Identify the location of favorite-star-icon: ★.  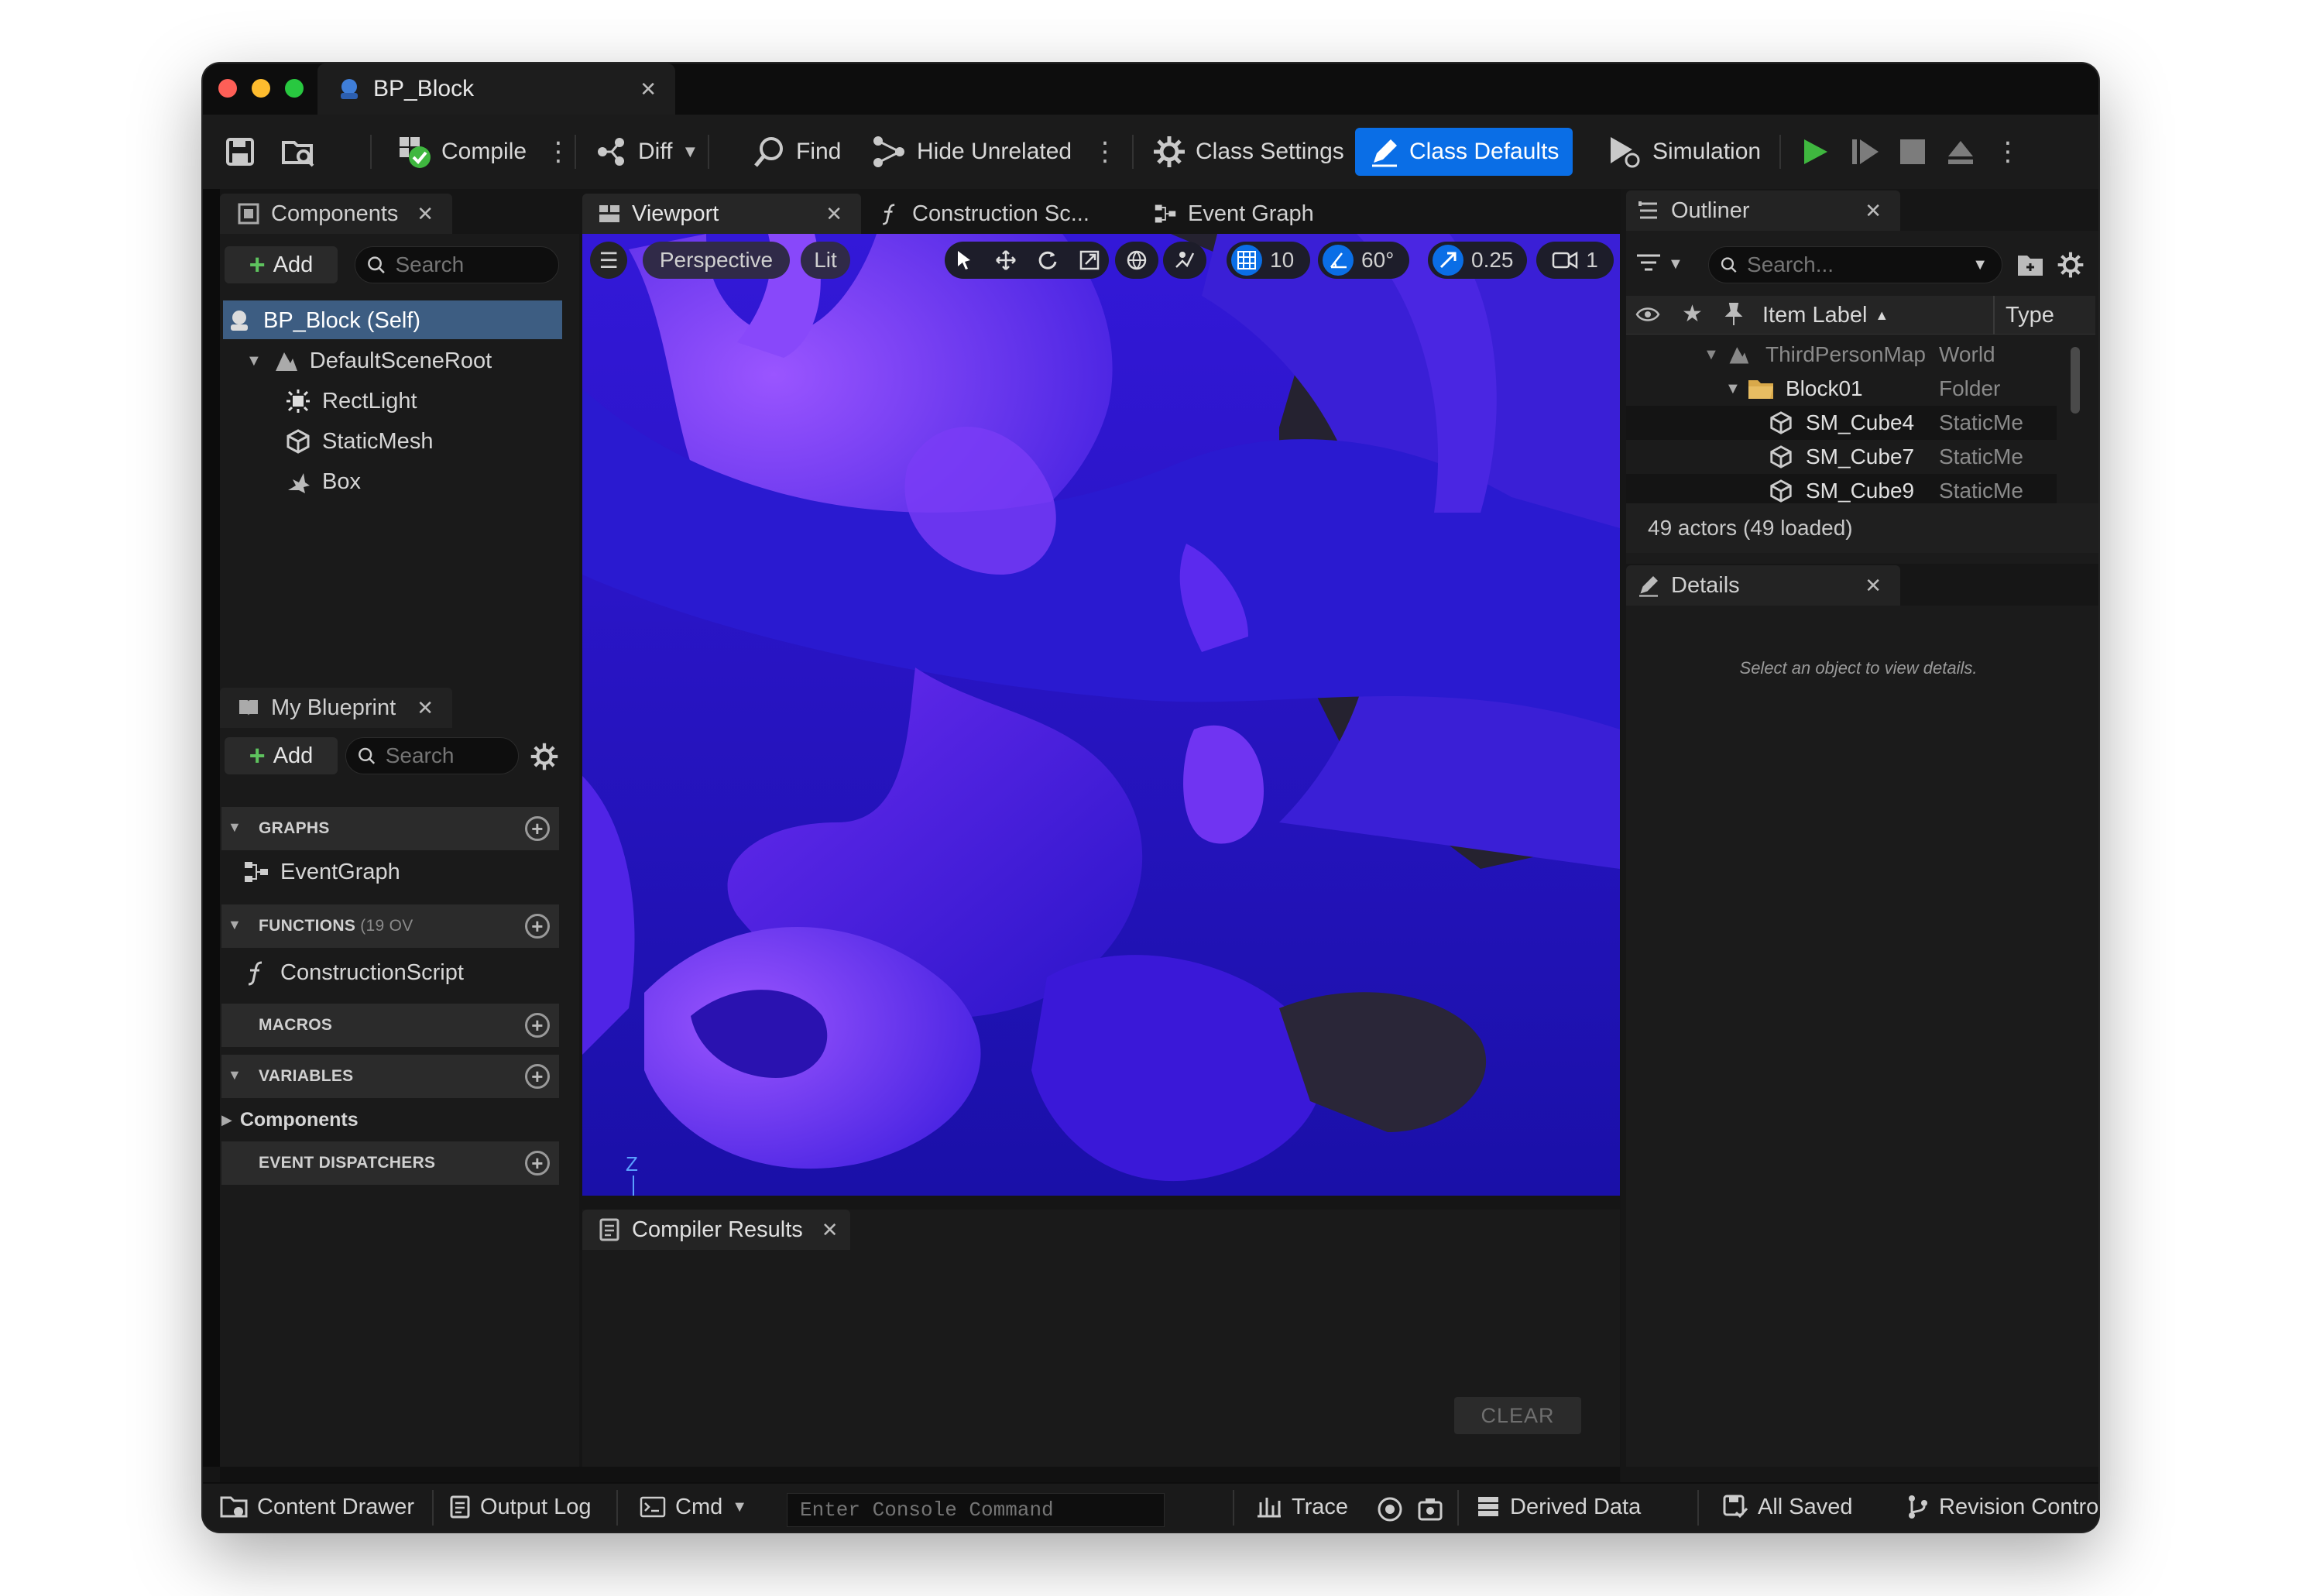
(1692, 314).